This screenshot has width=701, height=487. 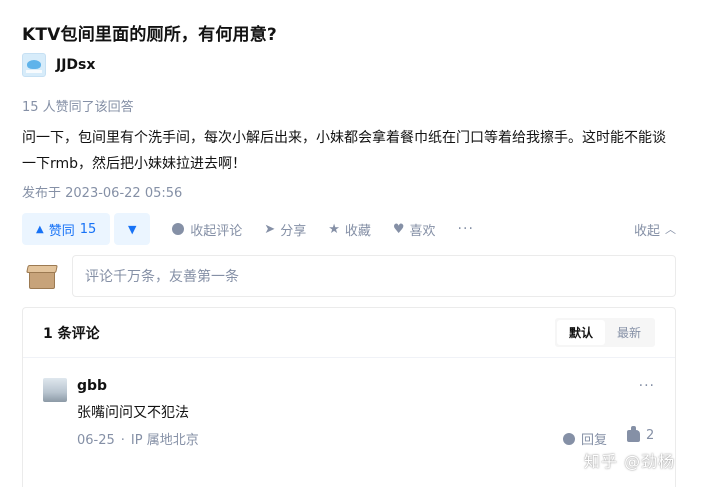 What do you see at coordinates (96, 440) in the screenshot?
I see `comment-date: 06-25` at bounding box center [96, 440].